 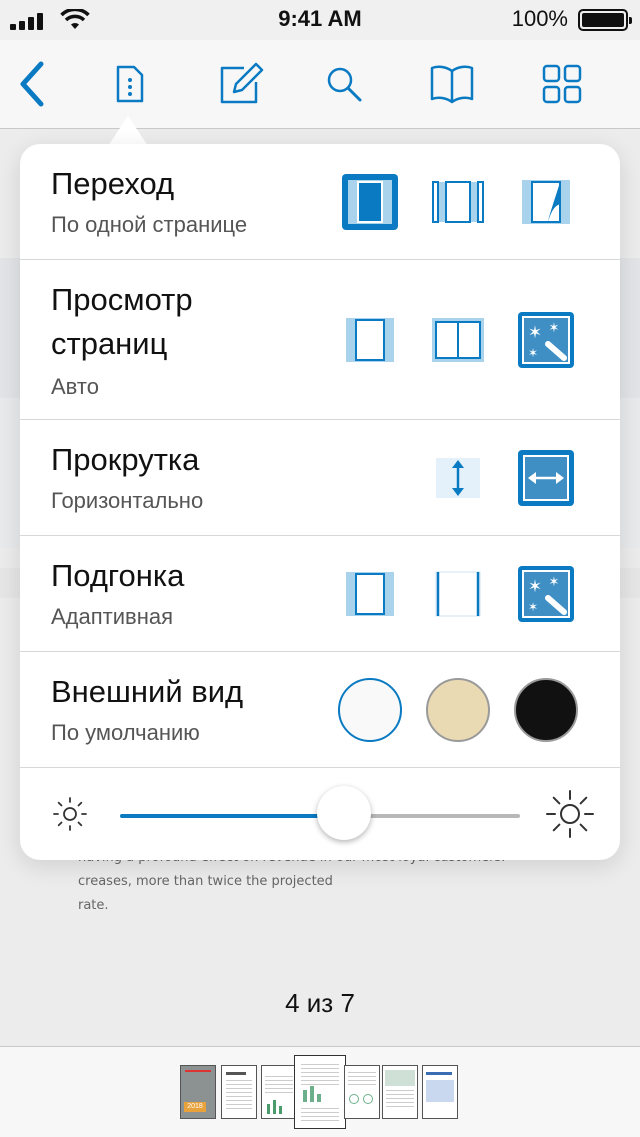 I want to click on annotate-button, so click(x=242, y=84).